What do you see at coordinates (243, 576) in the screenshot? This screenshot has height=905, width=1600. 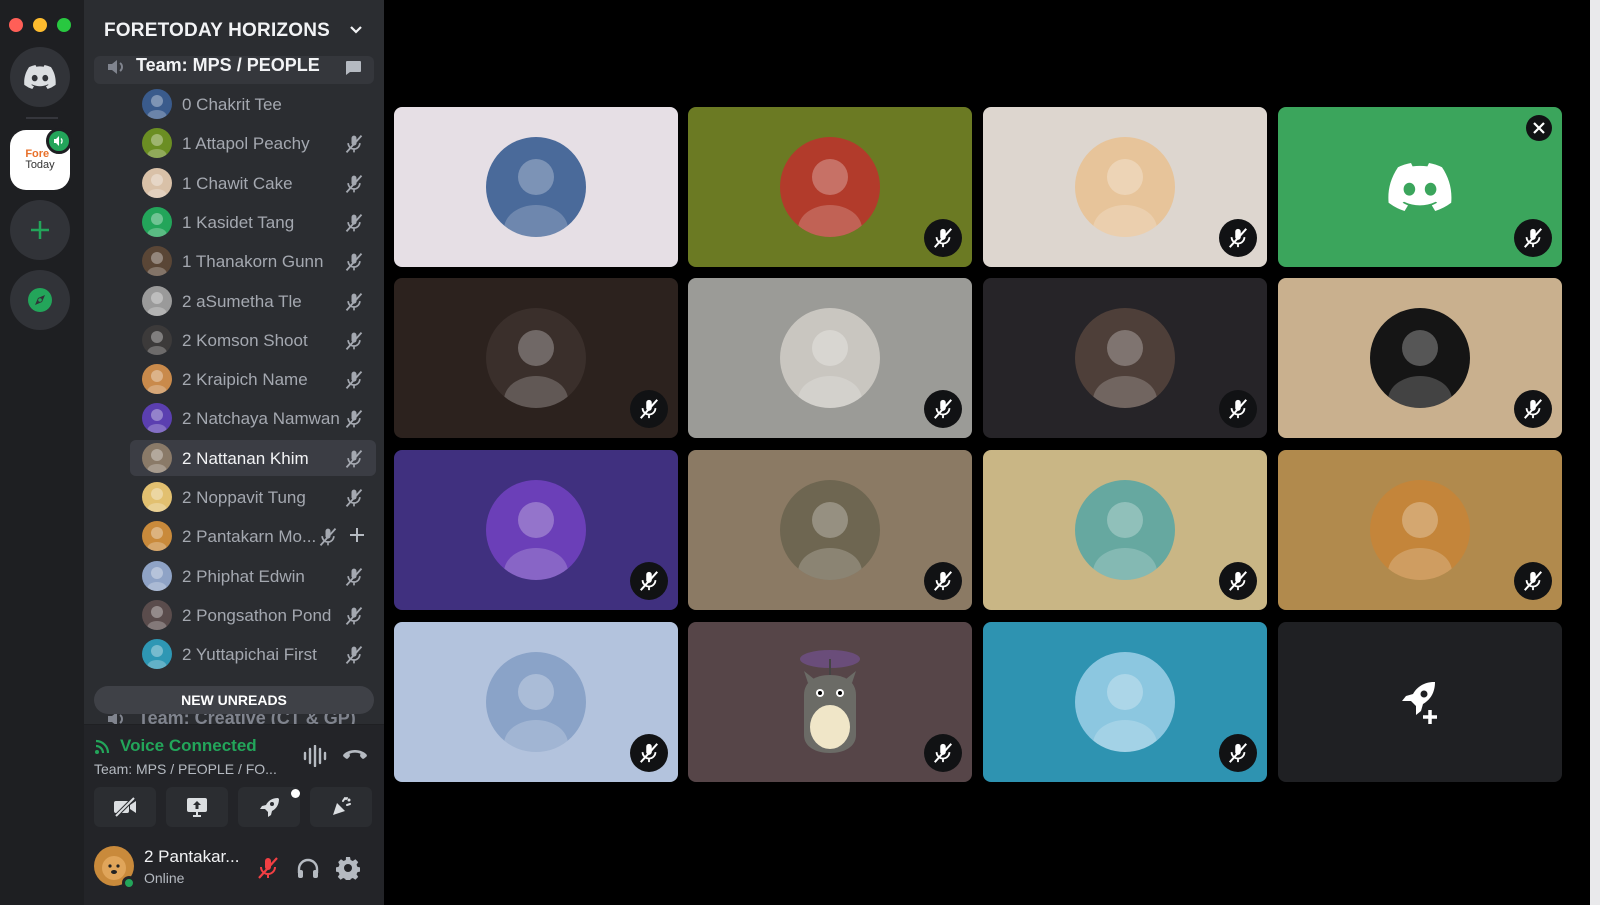 I see `member-name: 2 Phiphat Edwin` at bounding box center [243, 576].